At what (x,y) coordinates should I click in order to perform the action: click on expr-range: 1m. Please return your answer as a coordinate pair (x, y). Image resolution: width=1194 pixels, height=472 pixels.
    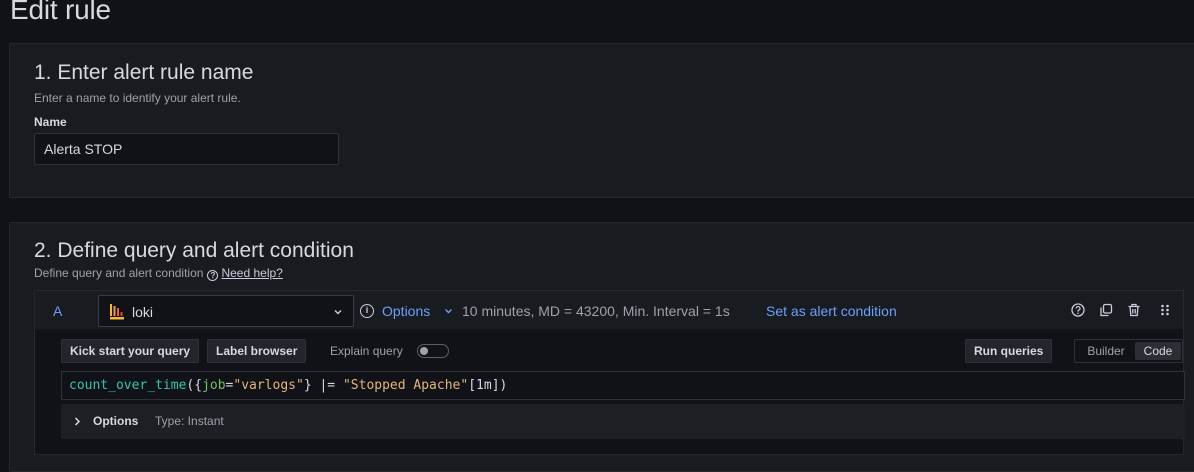
    Looking at the image, I should click on (484, 385).